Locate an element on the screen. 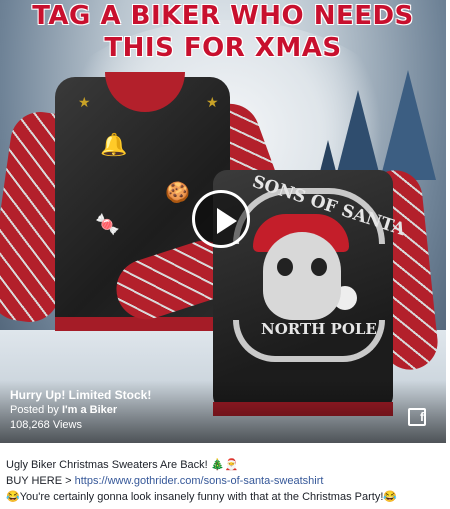 Image resolution: width=450 pixels, height=509 pixels. play-button is located at coordinates (221, 219).